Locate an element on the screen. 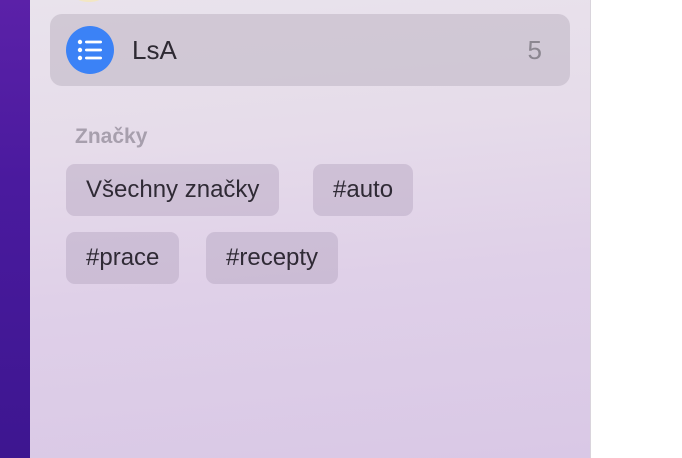  tags-section-title: Značky is located at coordinates (111, 136).